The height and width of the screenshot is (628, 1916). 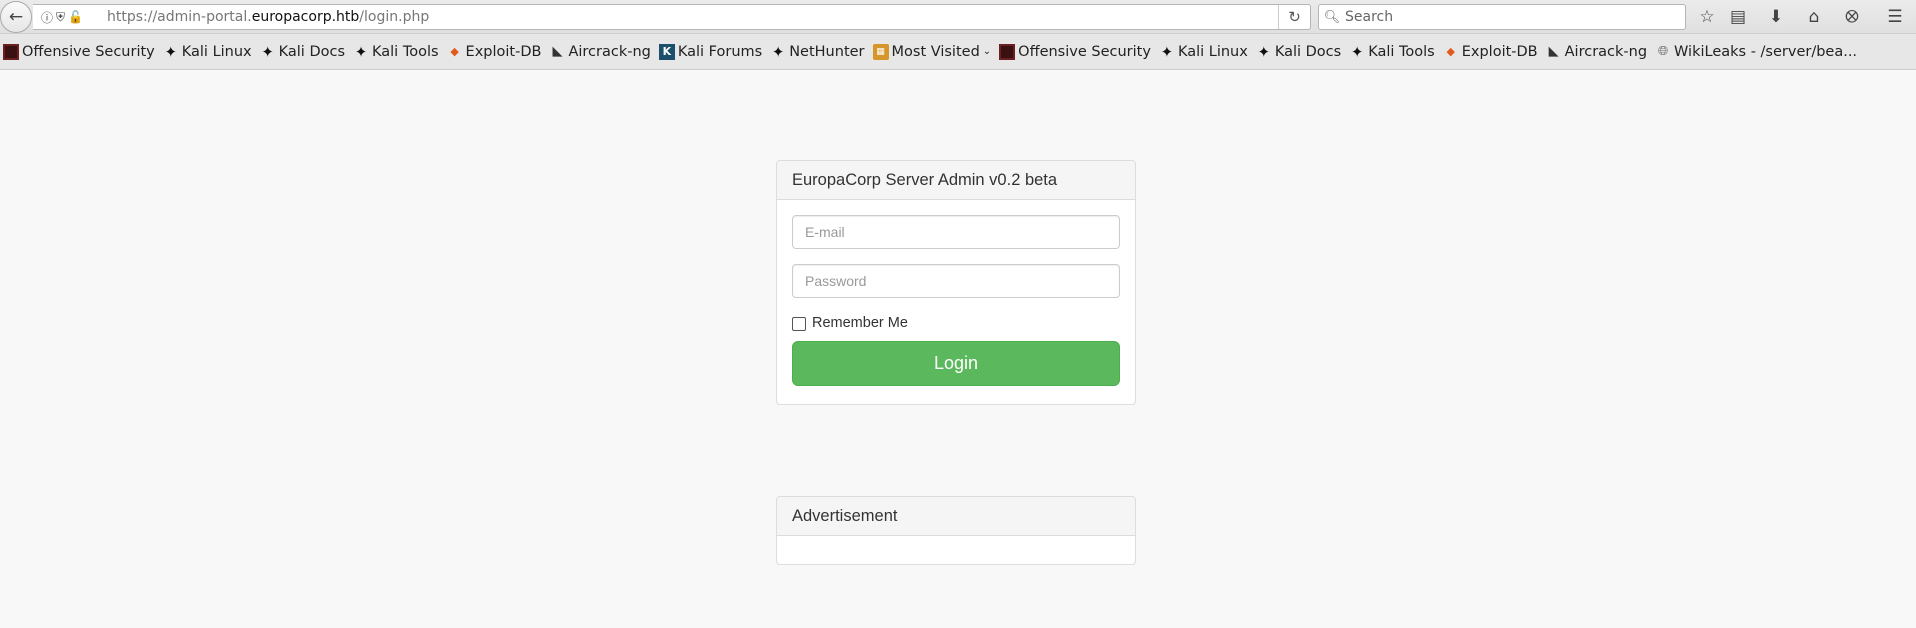 I want to click on bookmark-kali-linux-2: ✦ Kali Linux, so click(x=1203, y=51).